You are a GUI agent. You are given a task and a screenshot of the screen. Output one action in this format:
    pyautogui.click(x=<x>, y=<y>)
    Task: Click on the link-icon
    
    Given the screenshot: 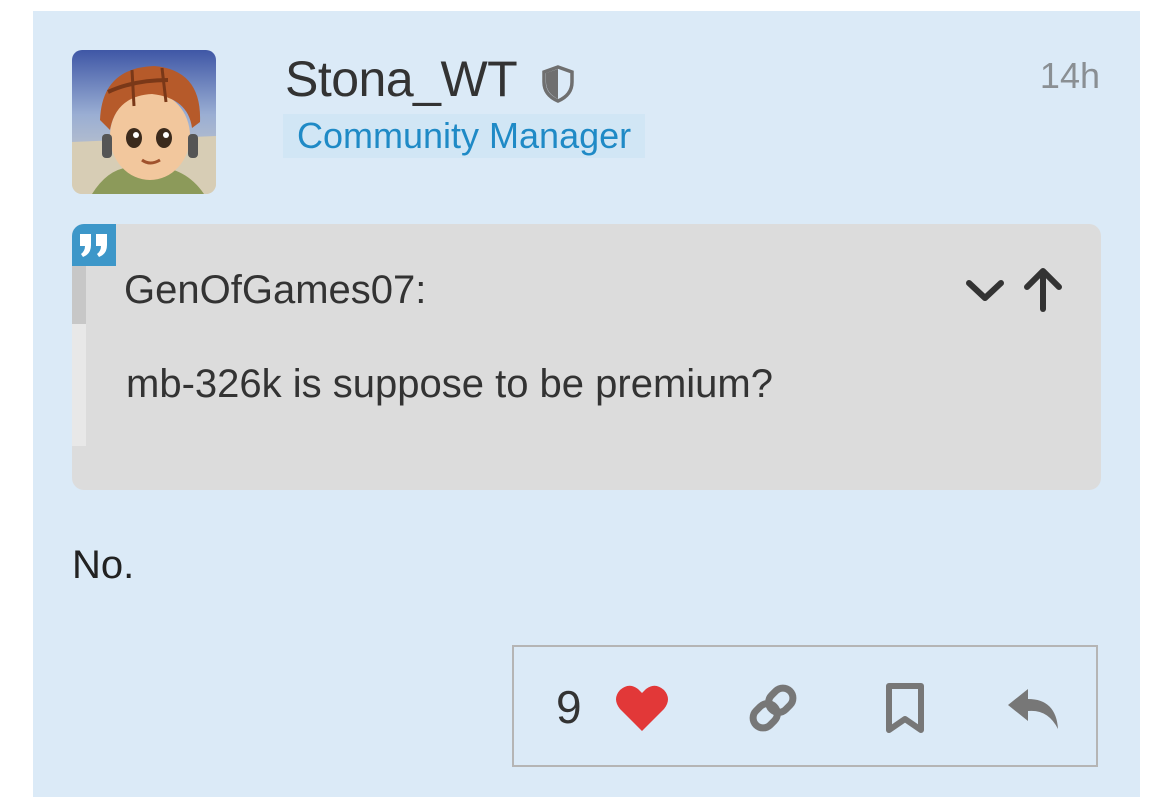 What is the action you would take?
    pyautogui.click(x=773, y=708)
    